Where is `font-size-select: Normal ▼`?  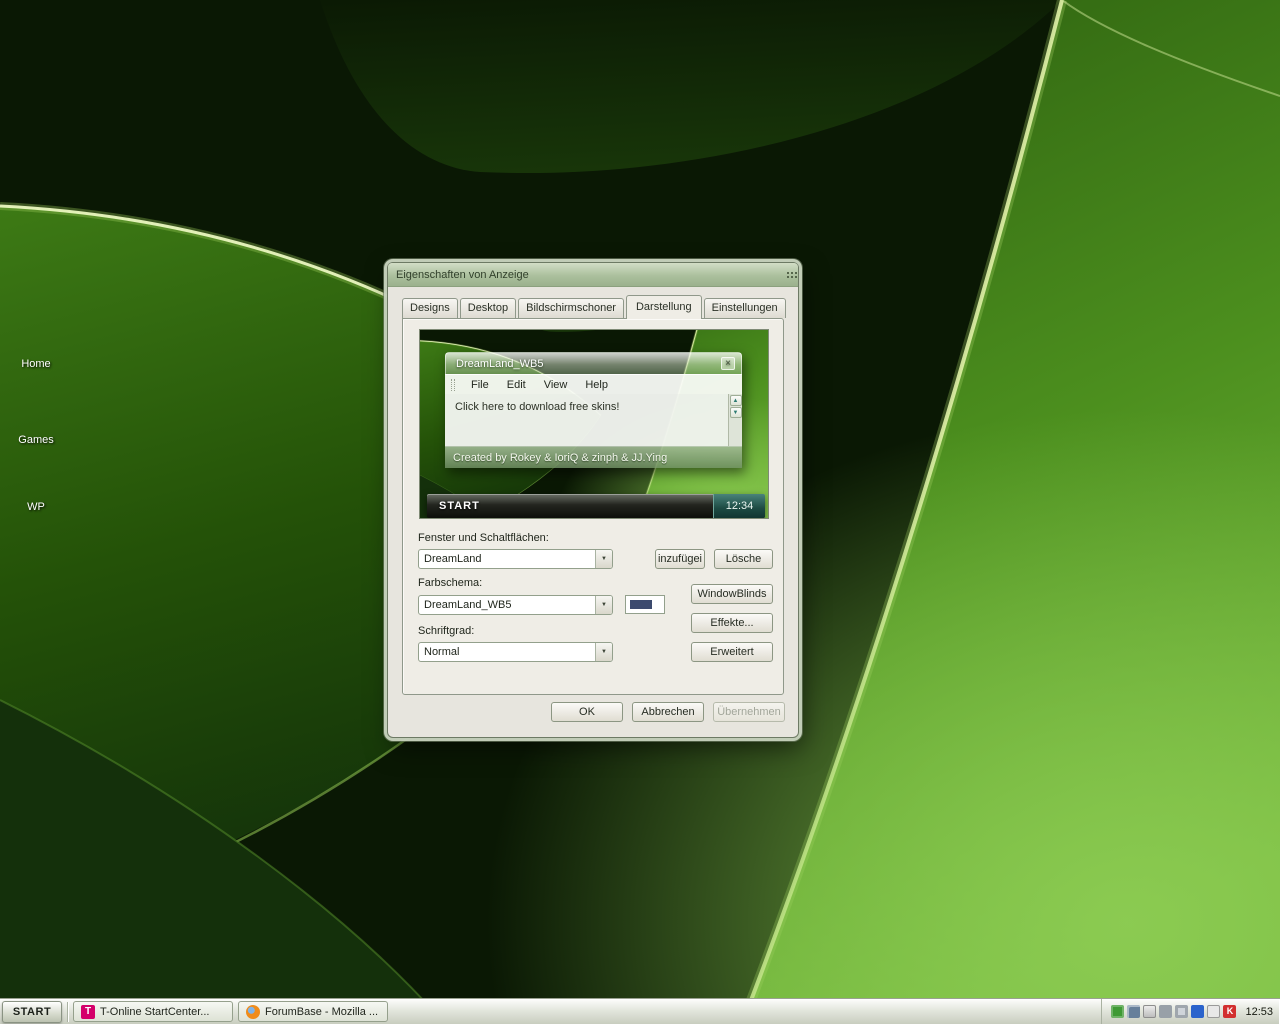 font-size-select: Normal ▼ is located at coordinates (515, 652).